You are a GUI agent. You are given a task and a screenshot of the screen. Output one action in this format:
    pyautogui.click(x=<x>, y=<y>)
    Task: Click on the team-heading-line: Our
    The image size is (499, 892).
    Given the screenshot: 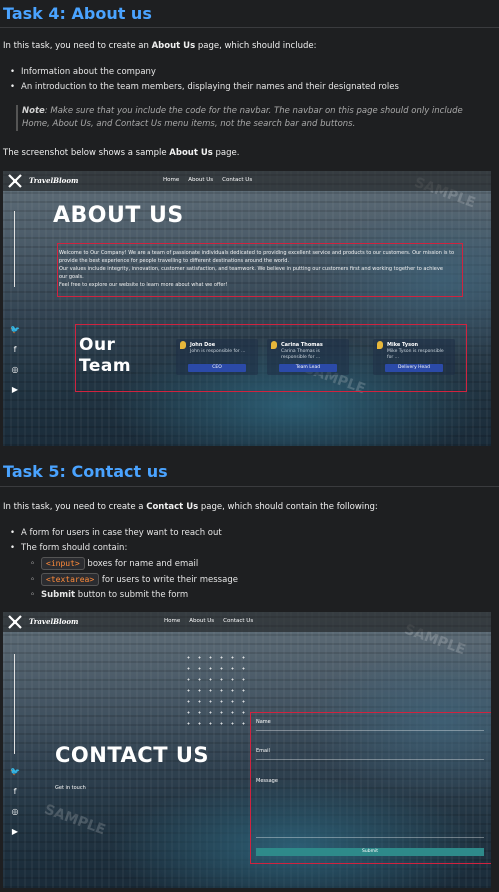 What is the action you would take?
    pyautogui.click(x=97, y=345)
    